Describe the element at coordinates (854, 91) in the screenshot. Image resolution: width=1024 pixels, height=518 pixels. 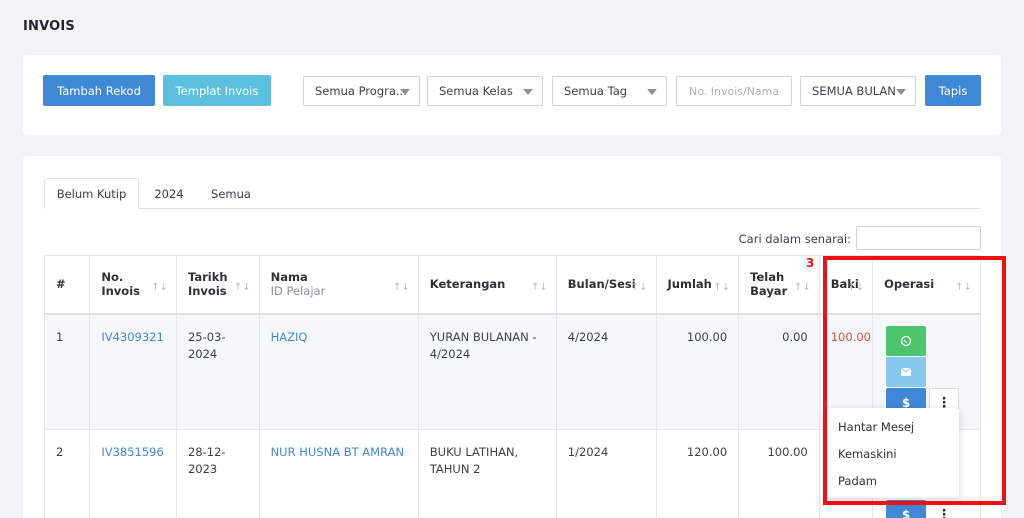
I see `month-select-value: SEMUA BULAN` at that location.